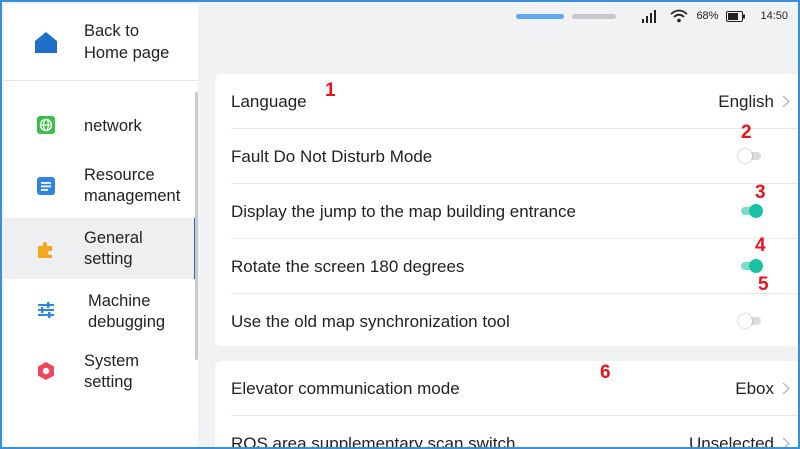  I want to click on setting-label: ROS area supplementary scan switch, so click(373, 441).